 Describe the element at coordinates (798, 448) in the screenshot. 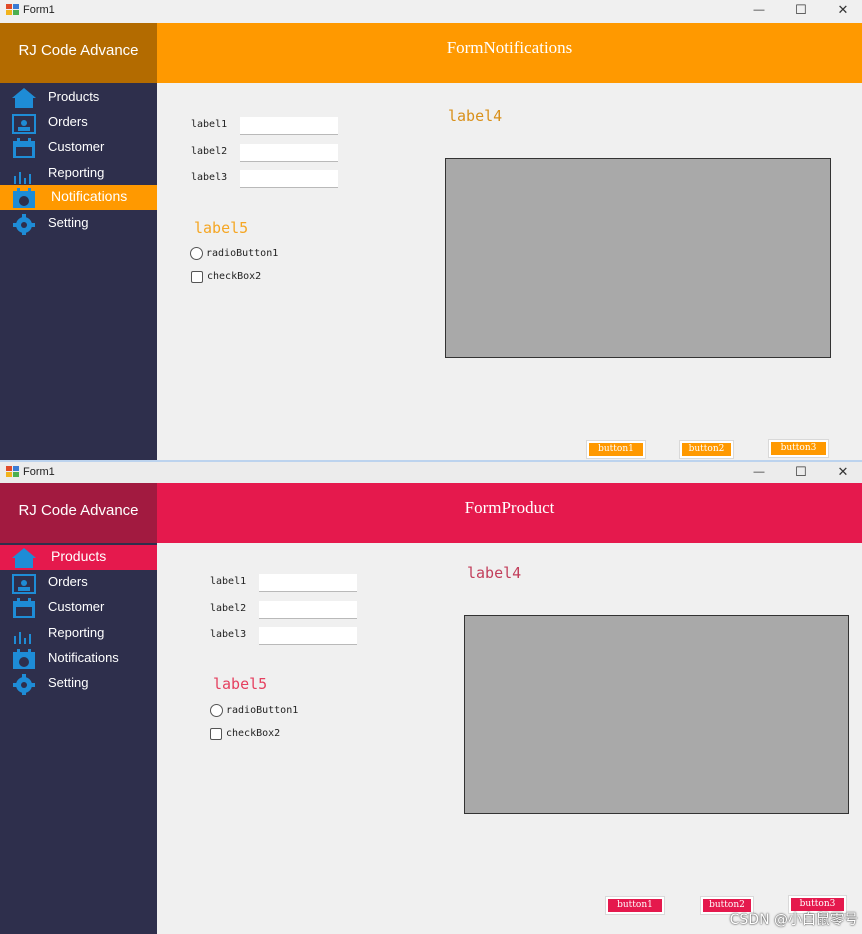

I see `button3: button3` at that location.